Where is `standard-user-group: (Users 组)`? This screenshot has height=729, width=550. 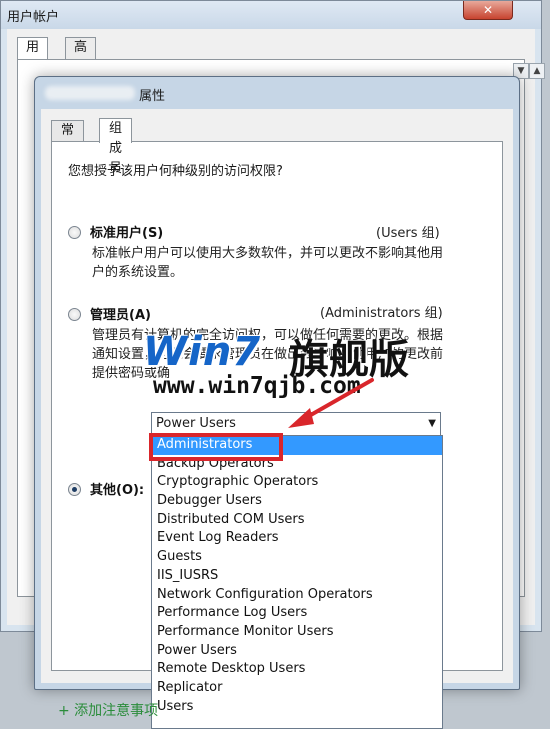
standard-user-group: (Users 组) is located at coordinates (408, 233).